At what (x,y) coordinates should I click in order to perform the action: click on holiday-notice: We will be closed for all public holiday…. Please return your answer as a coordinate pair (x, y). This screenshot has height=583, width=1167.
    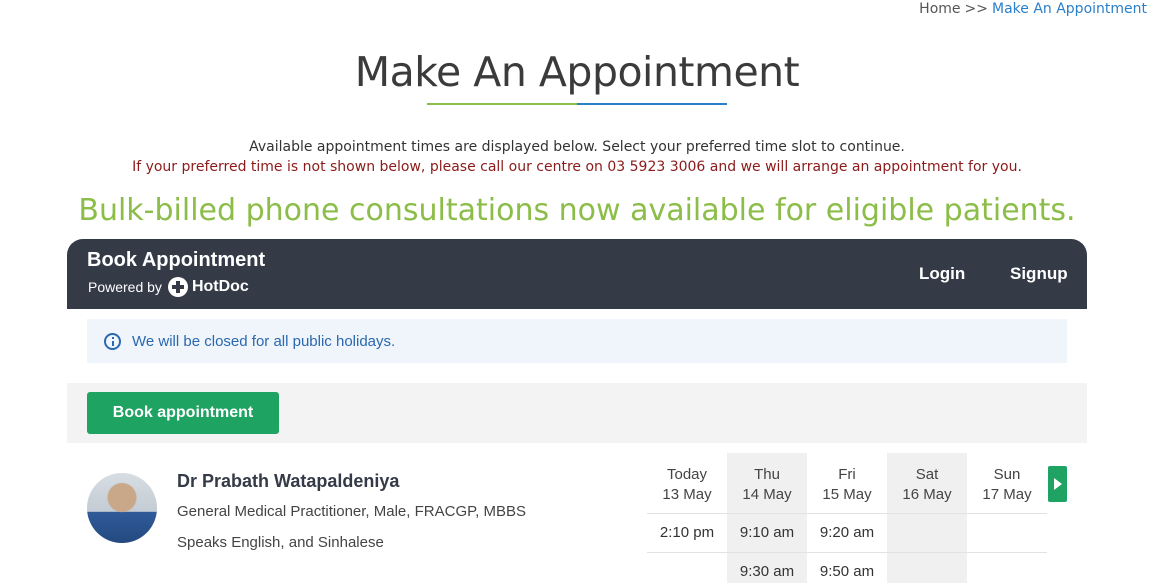
    Looking at the image, I should click on (577, 341).